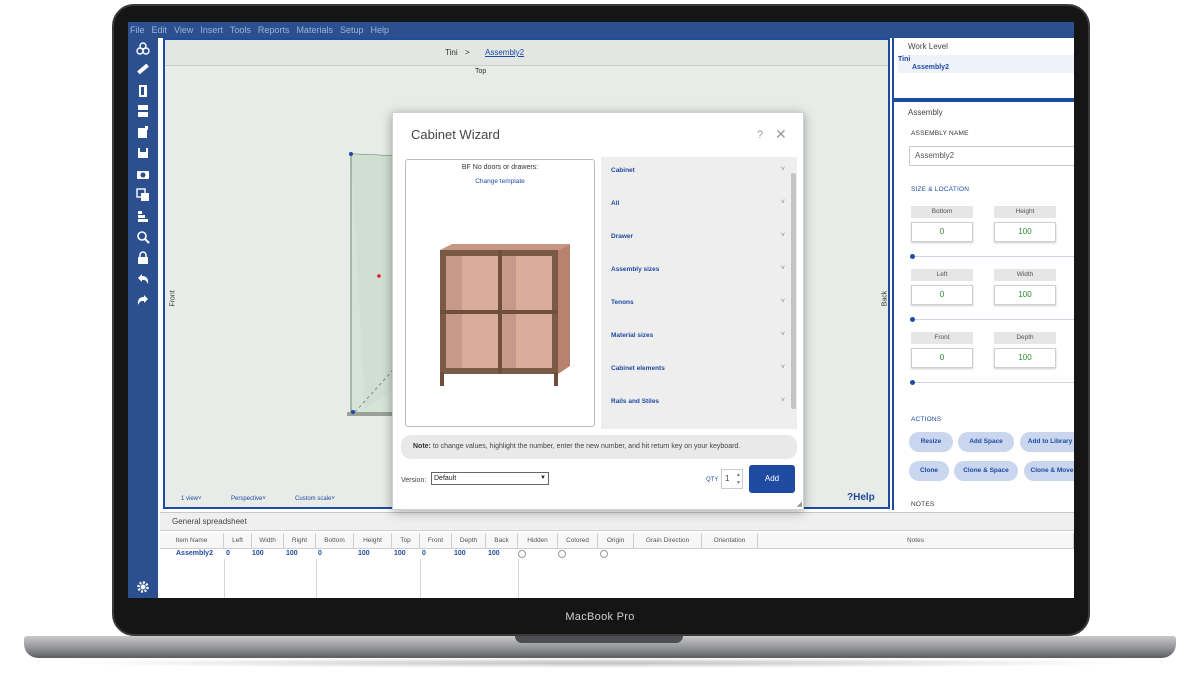 The height and width of the screenshot is (680, 1200). What do you see at coordinates (424, 554) in the screenshot?
I see `row-front: 0` at bounding box center [424, 554].